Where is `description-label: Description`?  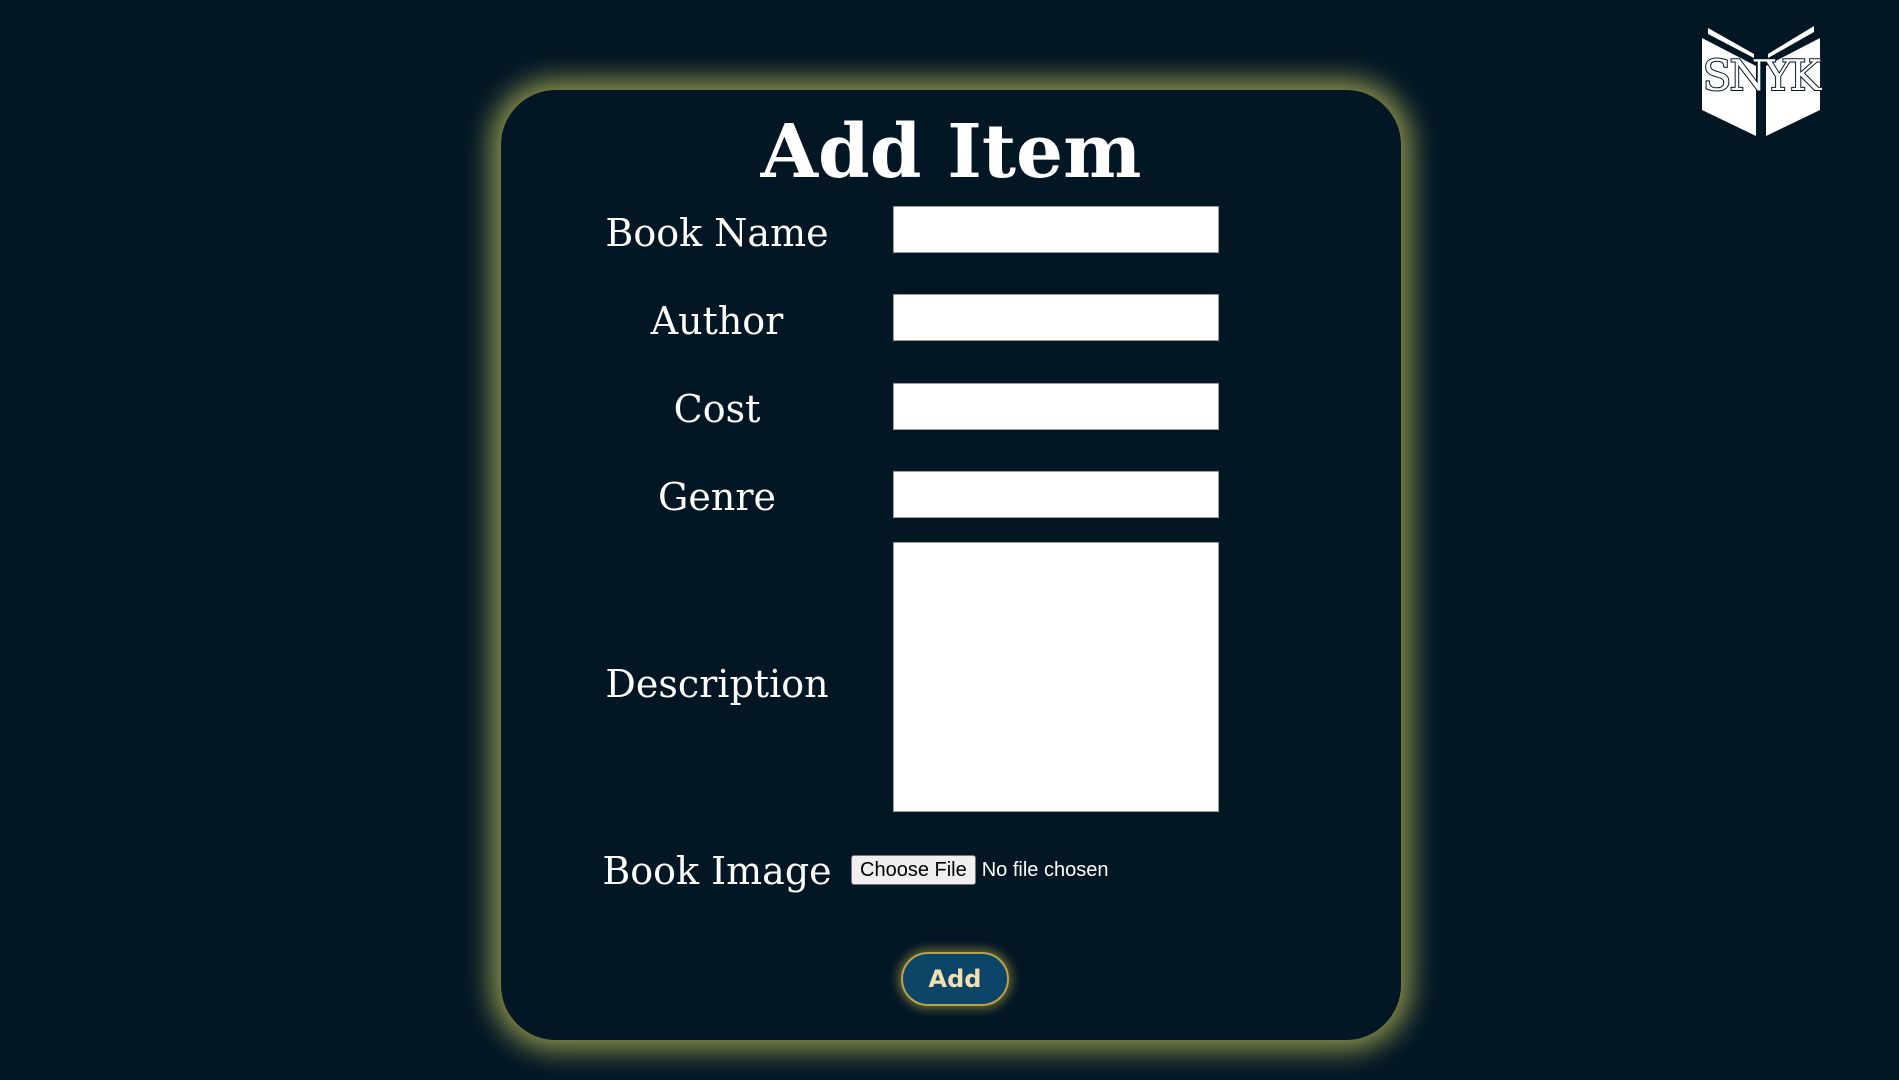
description-label: Description is located at coordinates (717, 684).